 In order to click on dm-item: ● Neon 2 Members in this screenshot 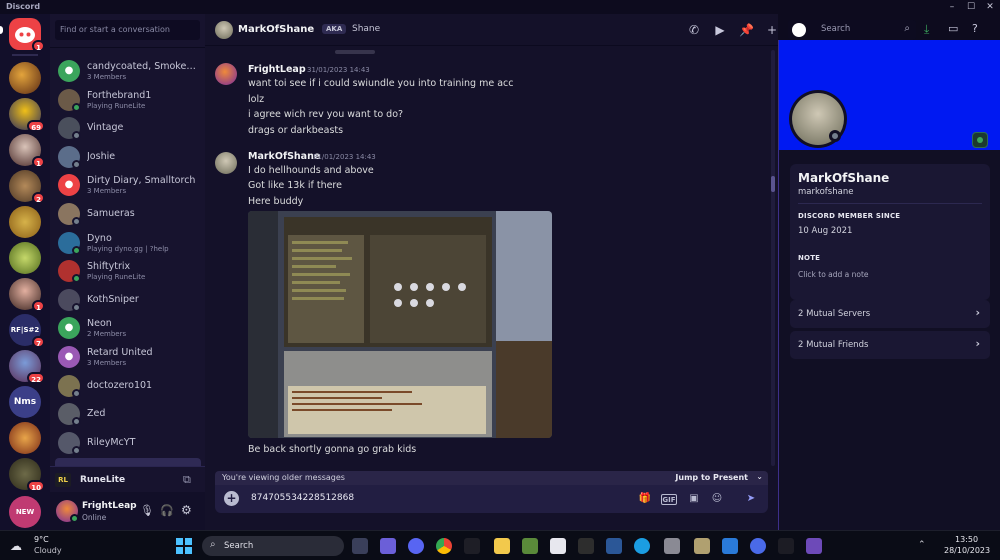, I will do `click(128, 328)`.